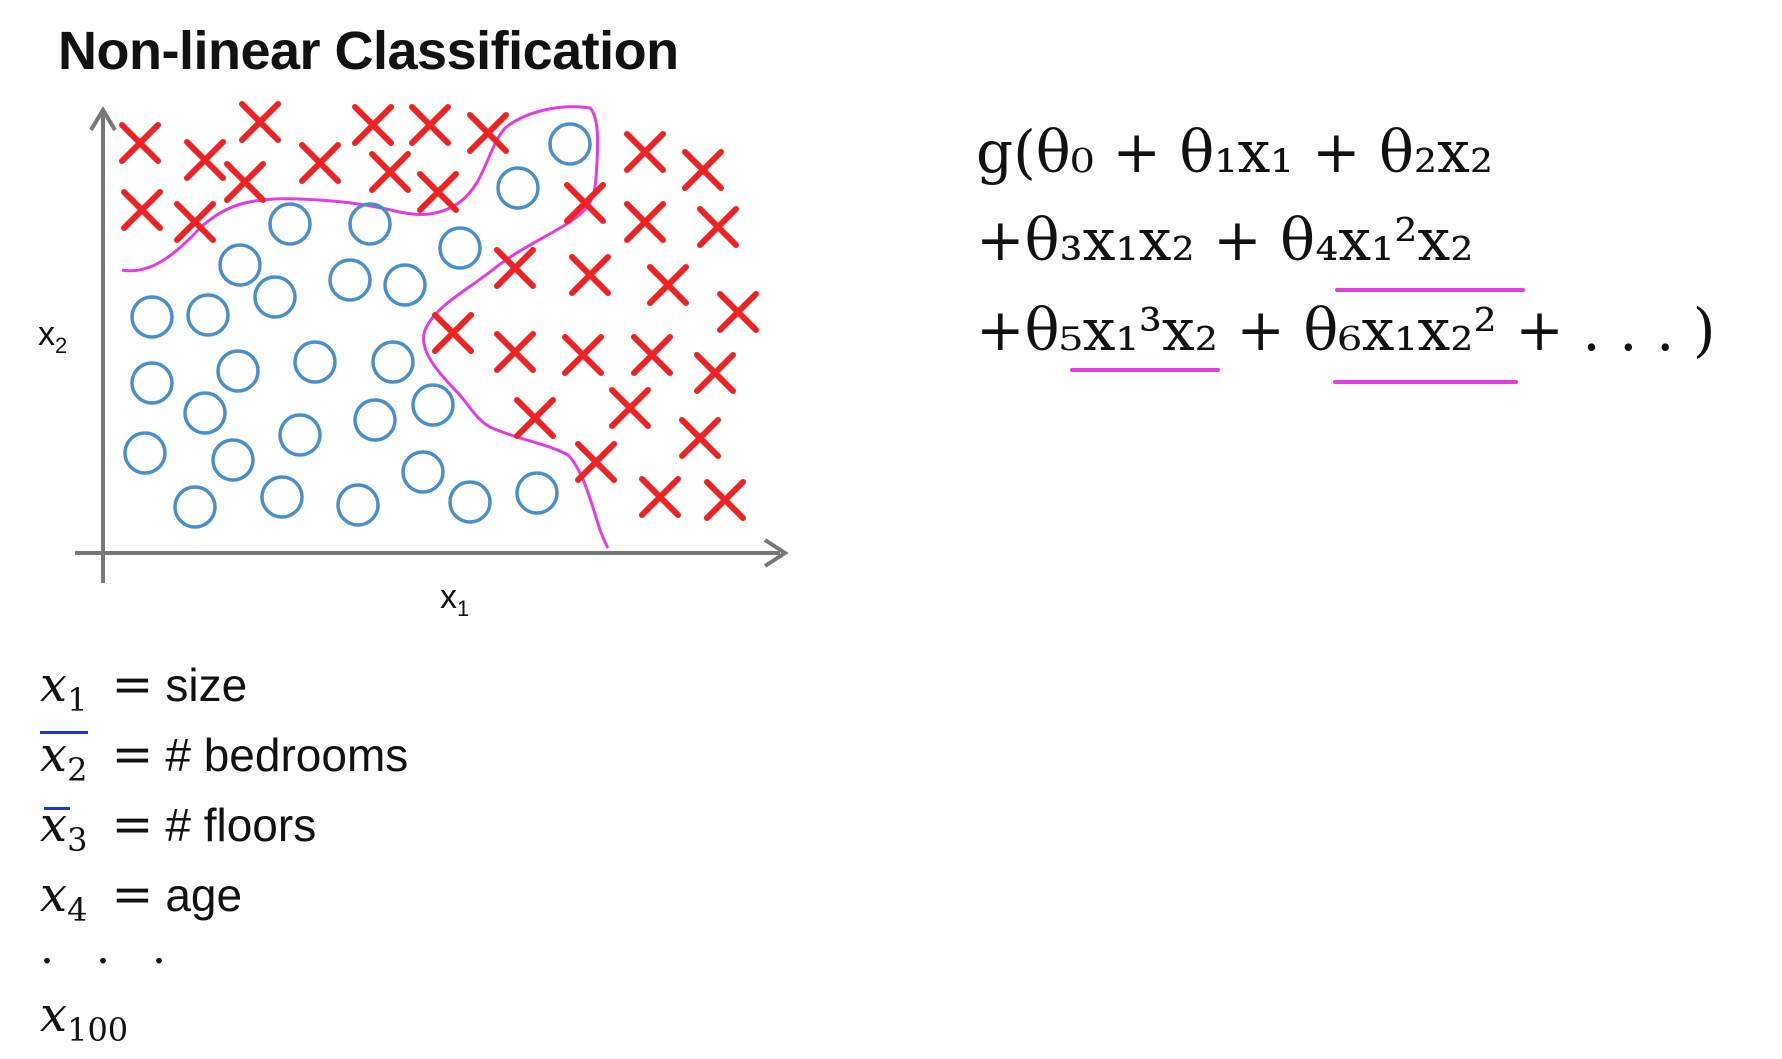 This screenshot has height=1059, width=1782. I want to click on x2-axis-label: x2, so click(53, 336).